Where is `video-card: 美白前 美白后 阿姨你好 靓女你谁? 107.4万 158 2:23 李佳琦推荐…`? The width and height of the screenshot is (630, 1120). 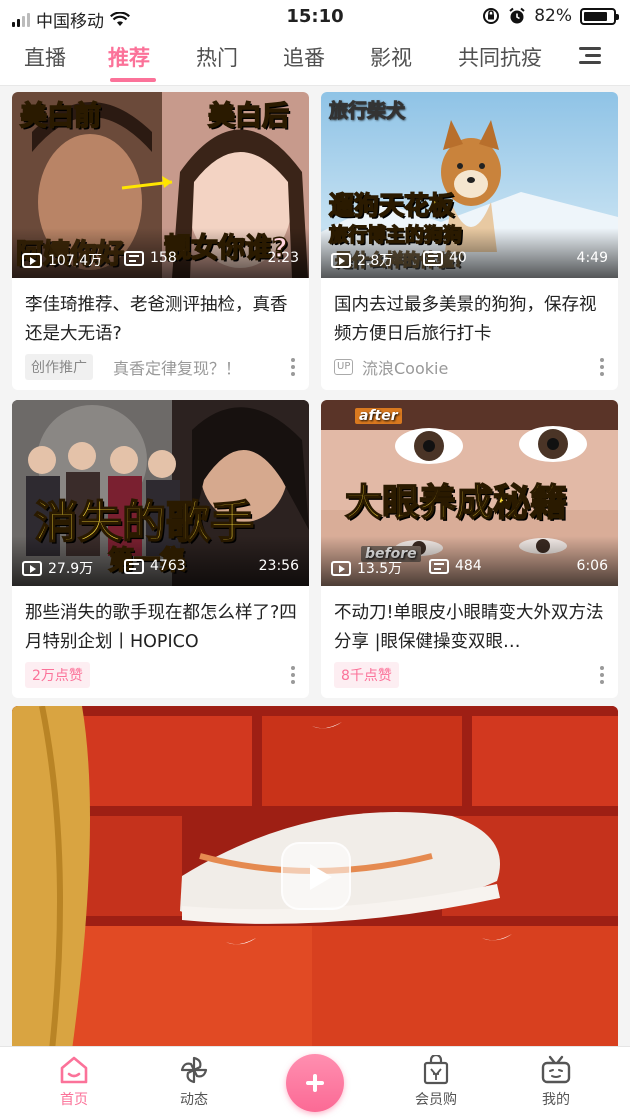
video-card: 美白前 美白后 阿姨你好 靓女你谁? 107.4万 158 2:23 李佳琦推荐… is located at coordinates (160, 241).